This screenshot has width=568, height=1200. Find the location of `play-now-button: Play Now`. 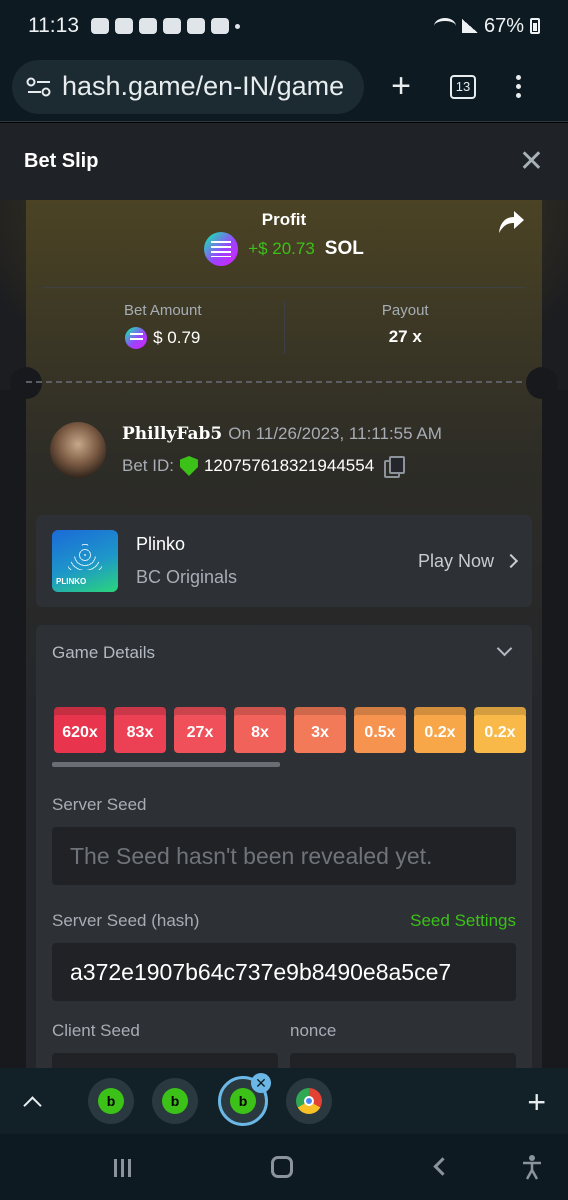

play-now-button: Play Now is located at coordinates (468, 561).